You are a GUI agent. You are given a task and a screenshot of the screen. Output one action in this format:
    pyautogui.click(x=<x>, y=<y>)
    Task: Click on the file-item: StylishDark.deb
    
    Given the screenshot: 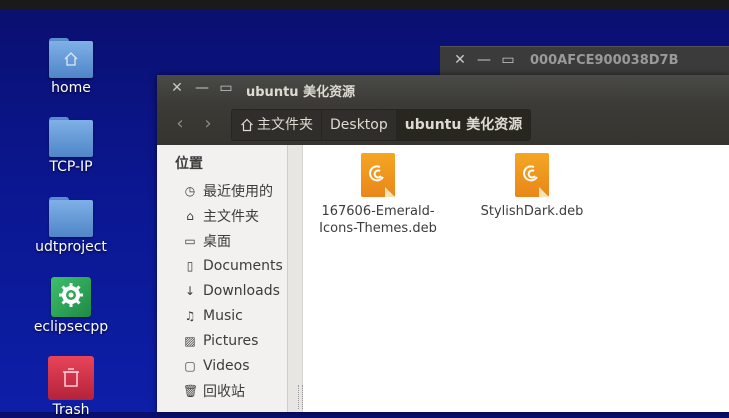 What is the action you would take?
    pyautogui.click(x=532, y=186)
    